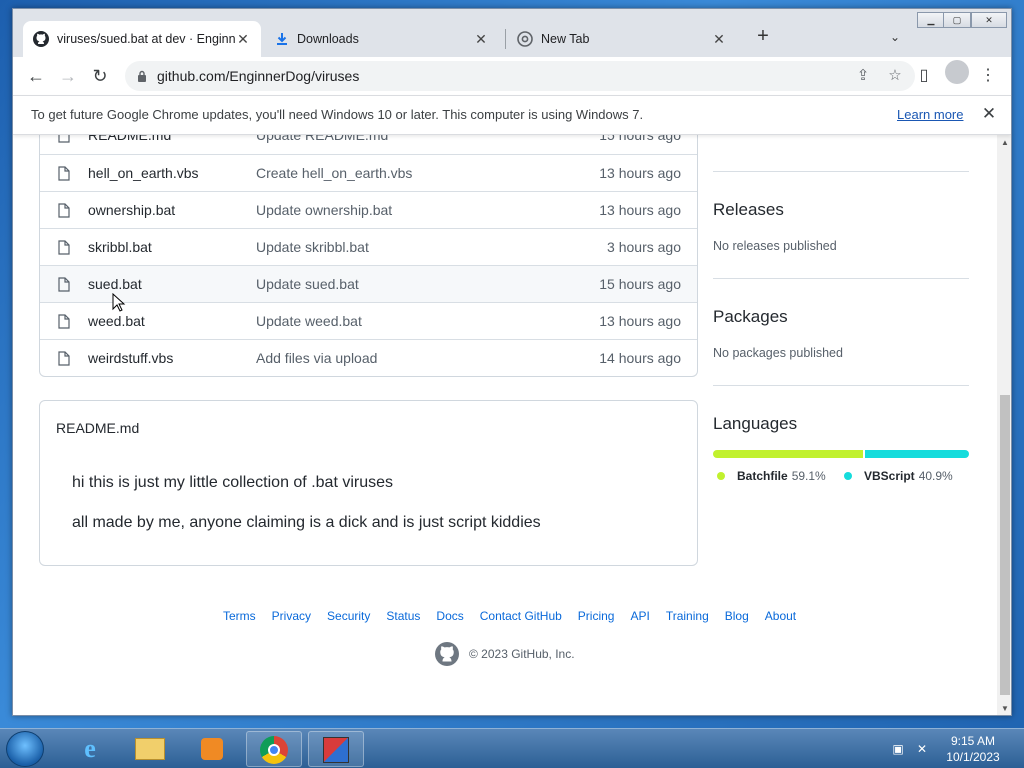 The height and width of the screenshot is (768, 1024). Describe the element at coordinates (917, 454) in the screenshot. I see `language-bar-vbscript` at that location.